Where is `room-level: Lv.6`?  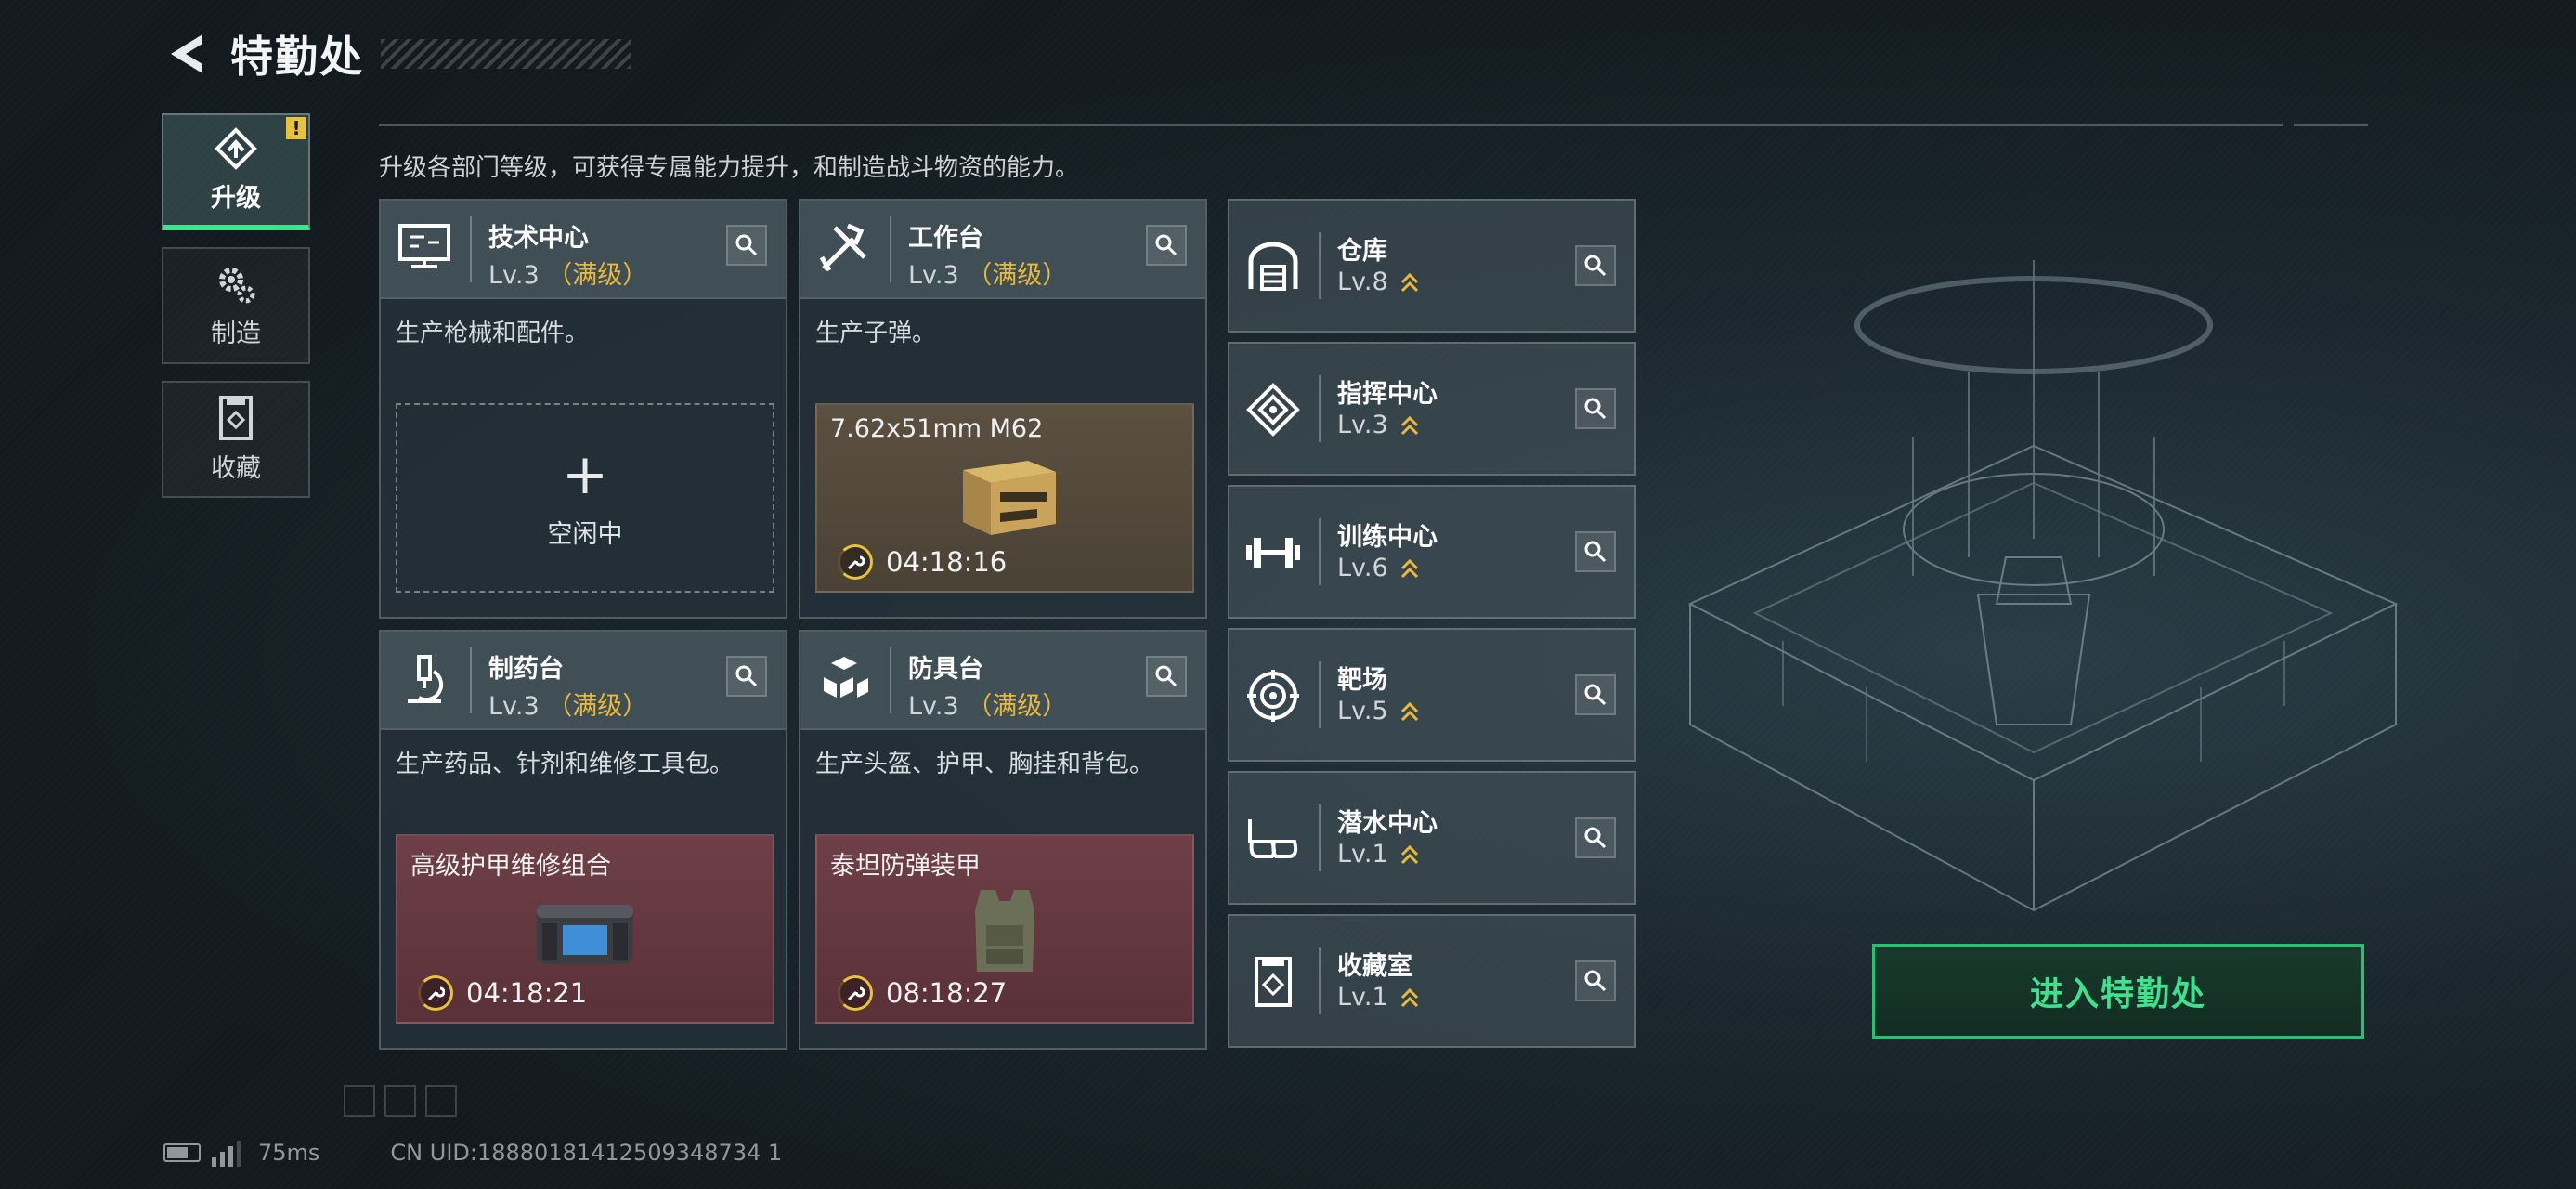 room-level: Lv.6 is located at coordinates (1378, 568).